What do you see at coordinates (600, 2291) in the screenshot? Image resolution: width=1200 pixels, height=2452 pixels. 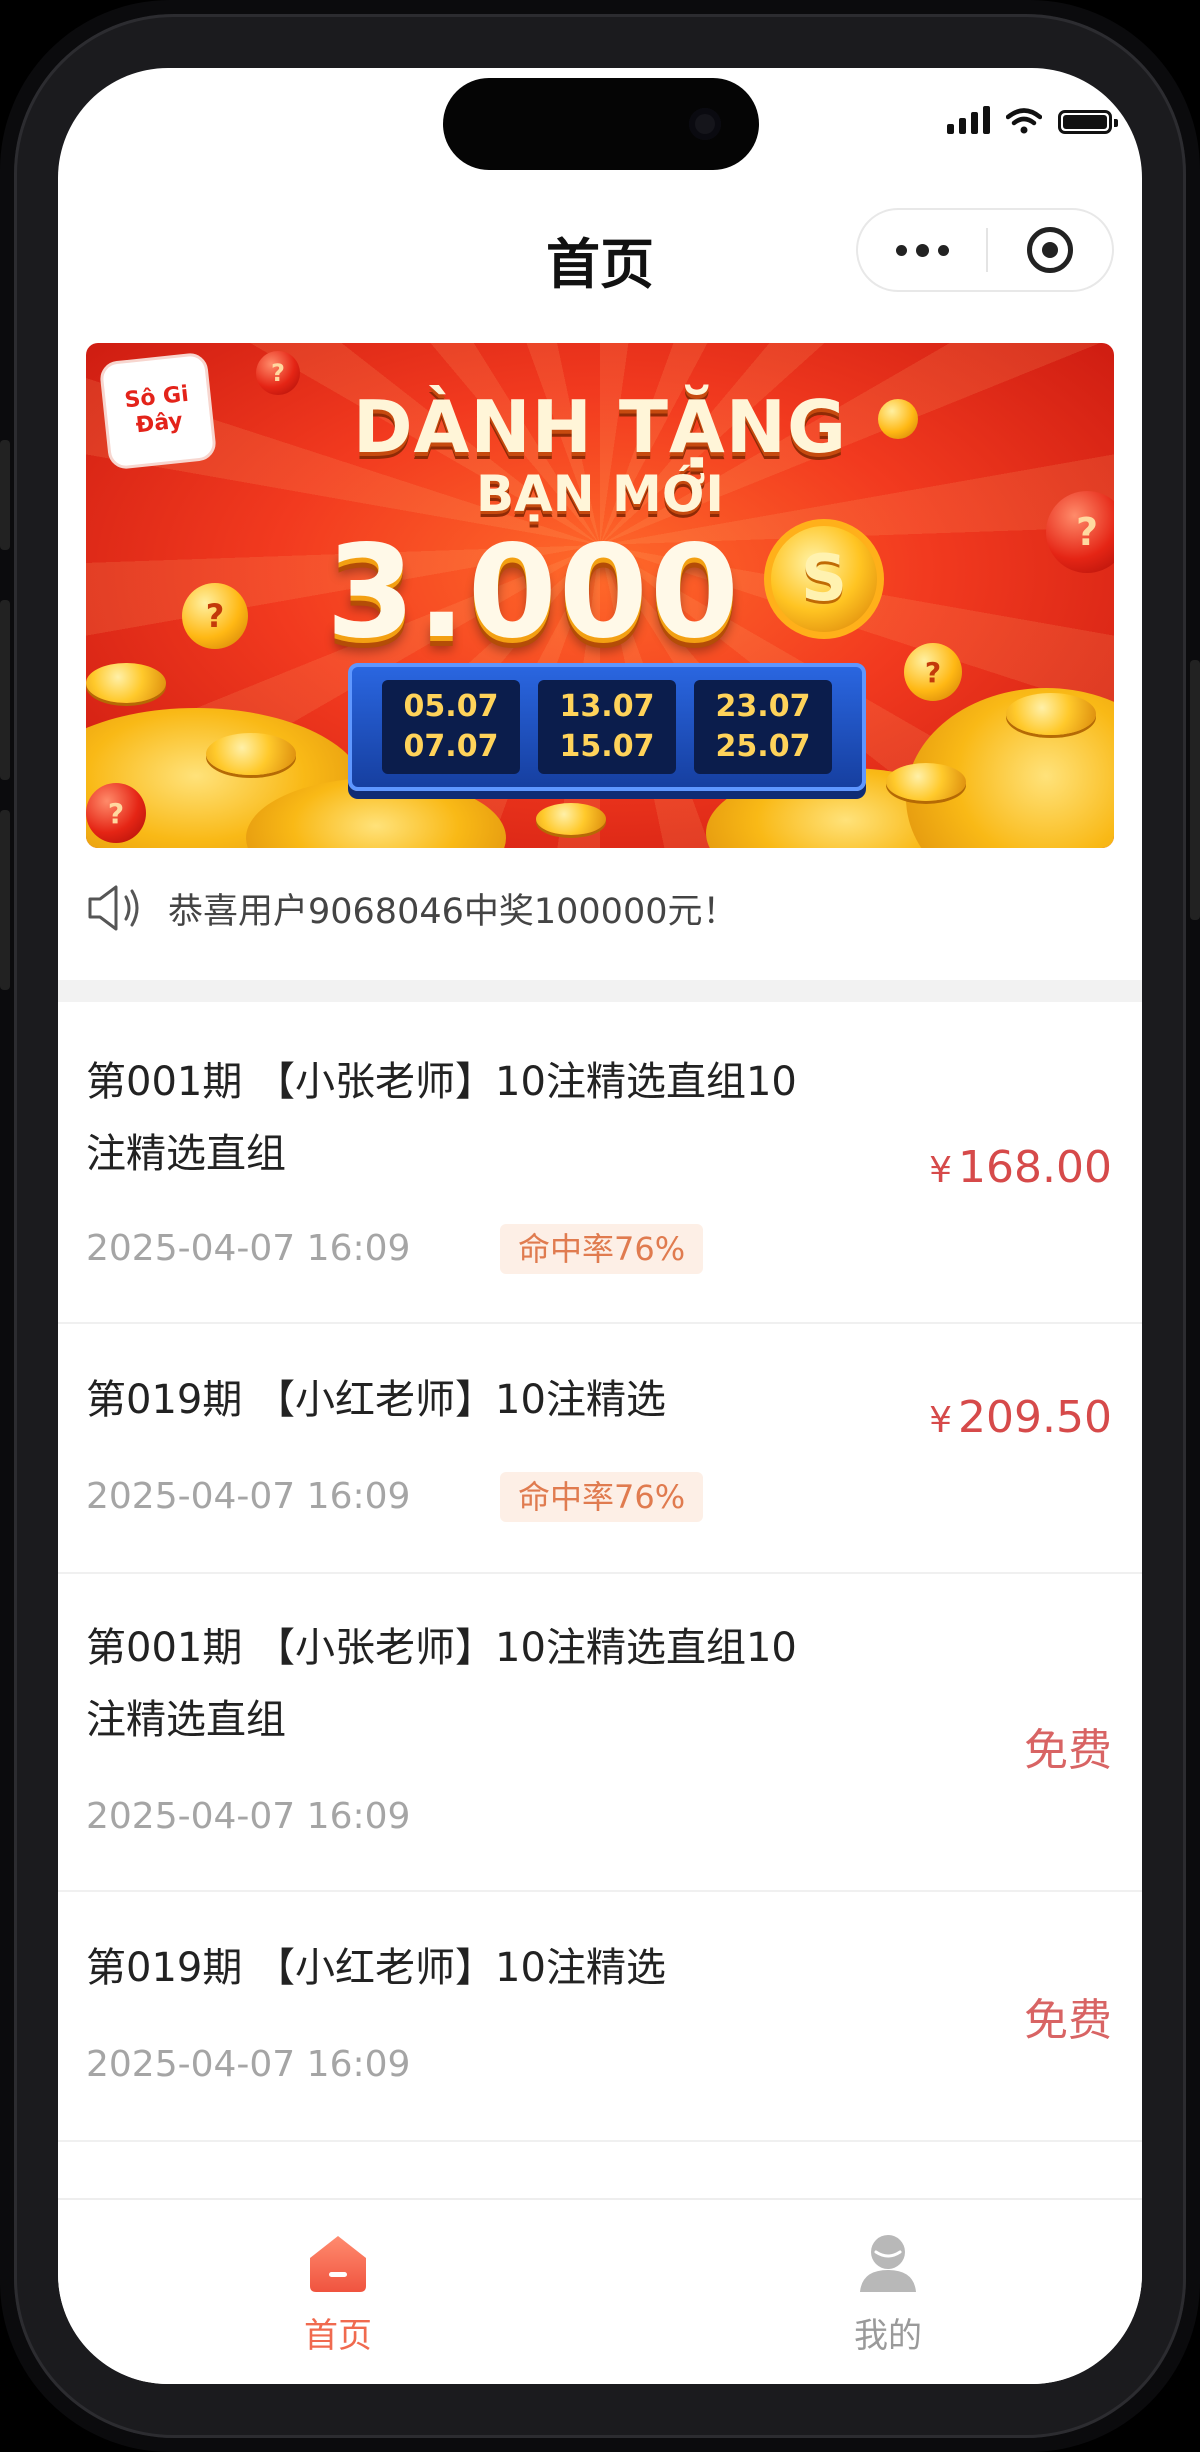 I see `tab-bar: 首页 我的` at bounding box center [600, 2291].